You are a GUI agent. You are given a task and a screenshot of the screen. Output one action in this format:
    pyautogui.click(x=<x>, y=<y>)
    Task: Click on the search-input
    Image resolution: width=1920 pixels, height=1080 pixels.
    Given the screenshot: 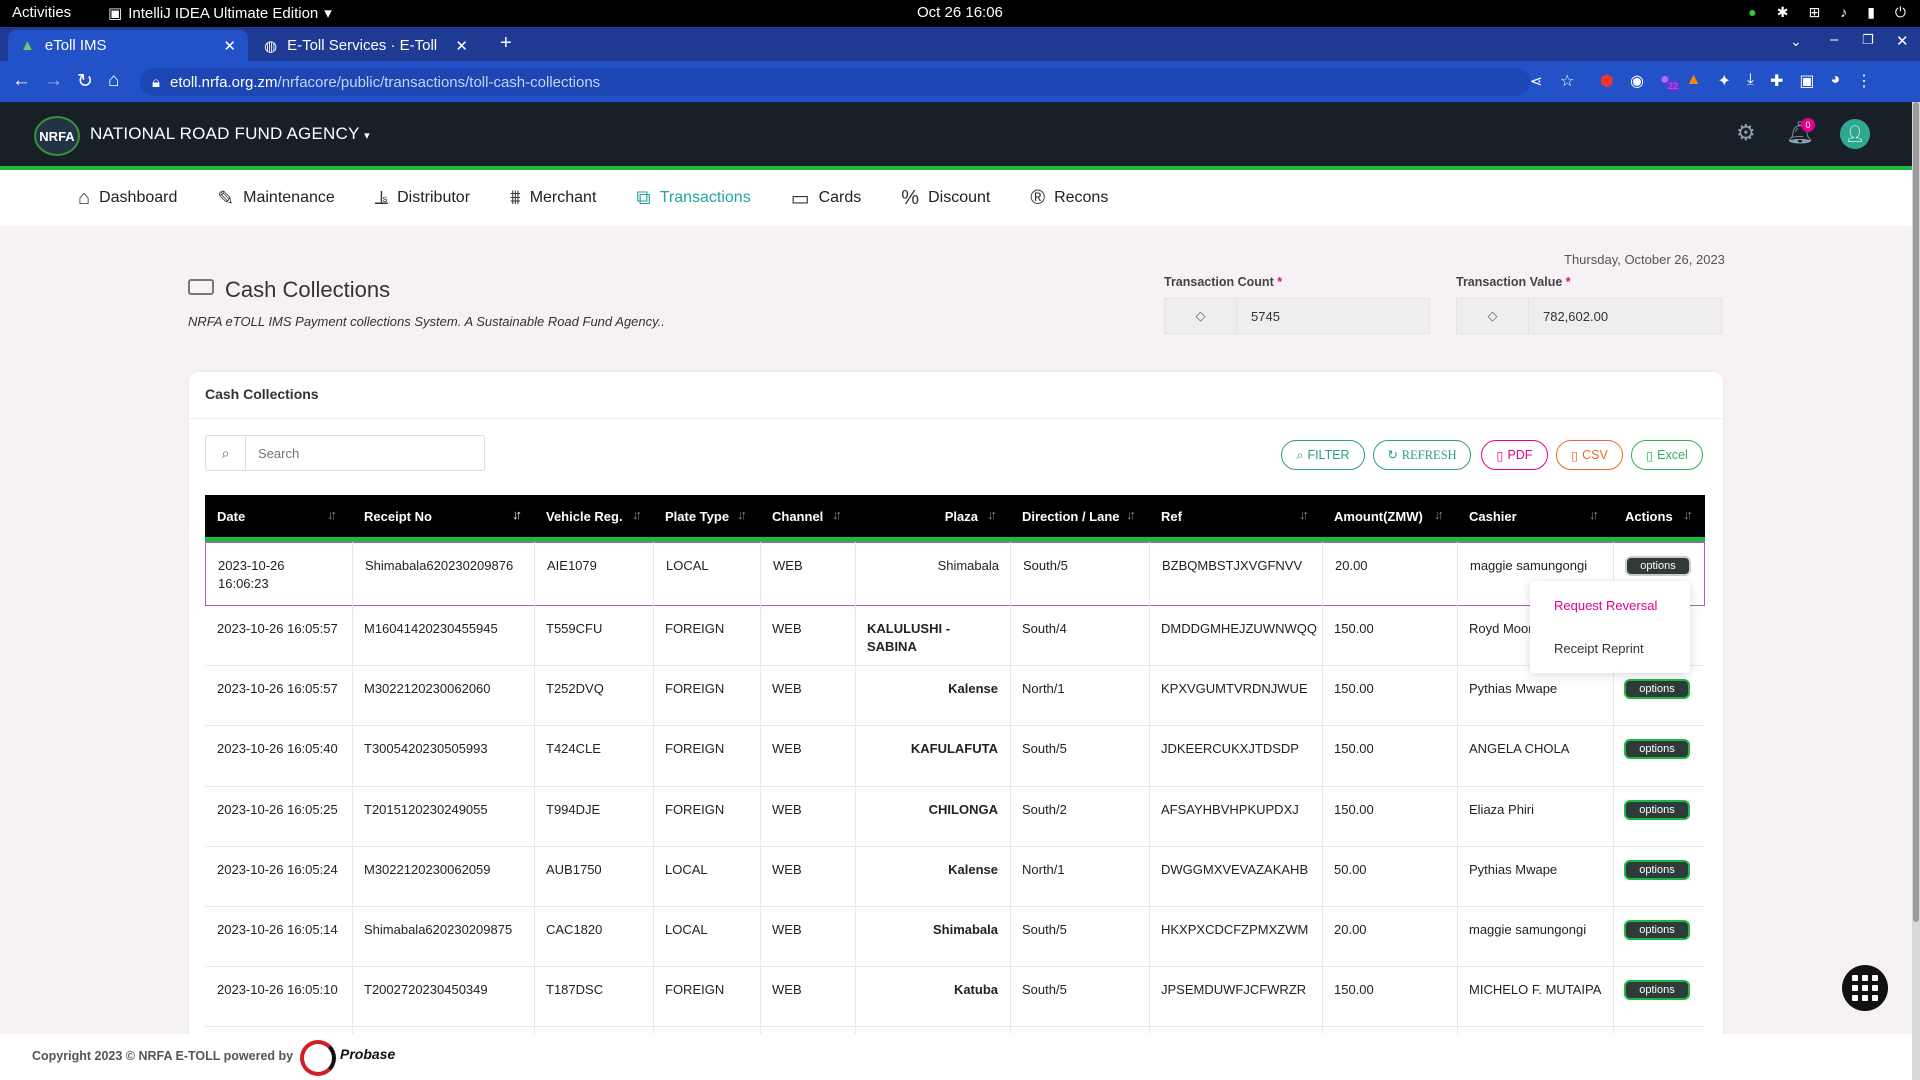 What is the action you would take?
    pyautogui.click(x=346, y=453)
    